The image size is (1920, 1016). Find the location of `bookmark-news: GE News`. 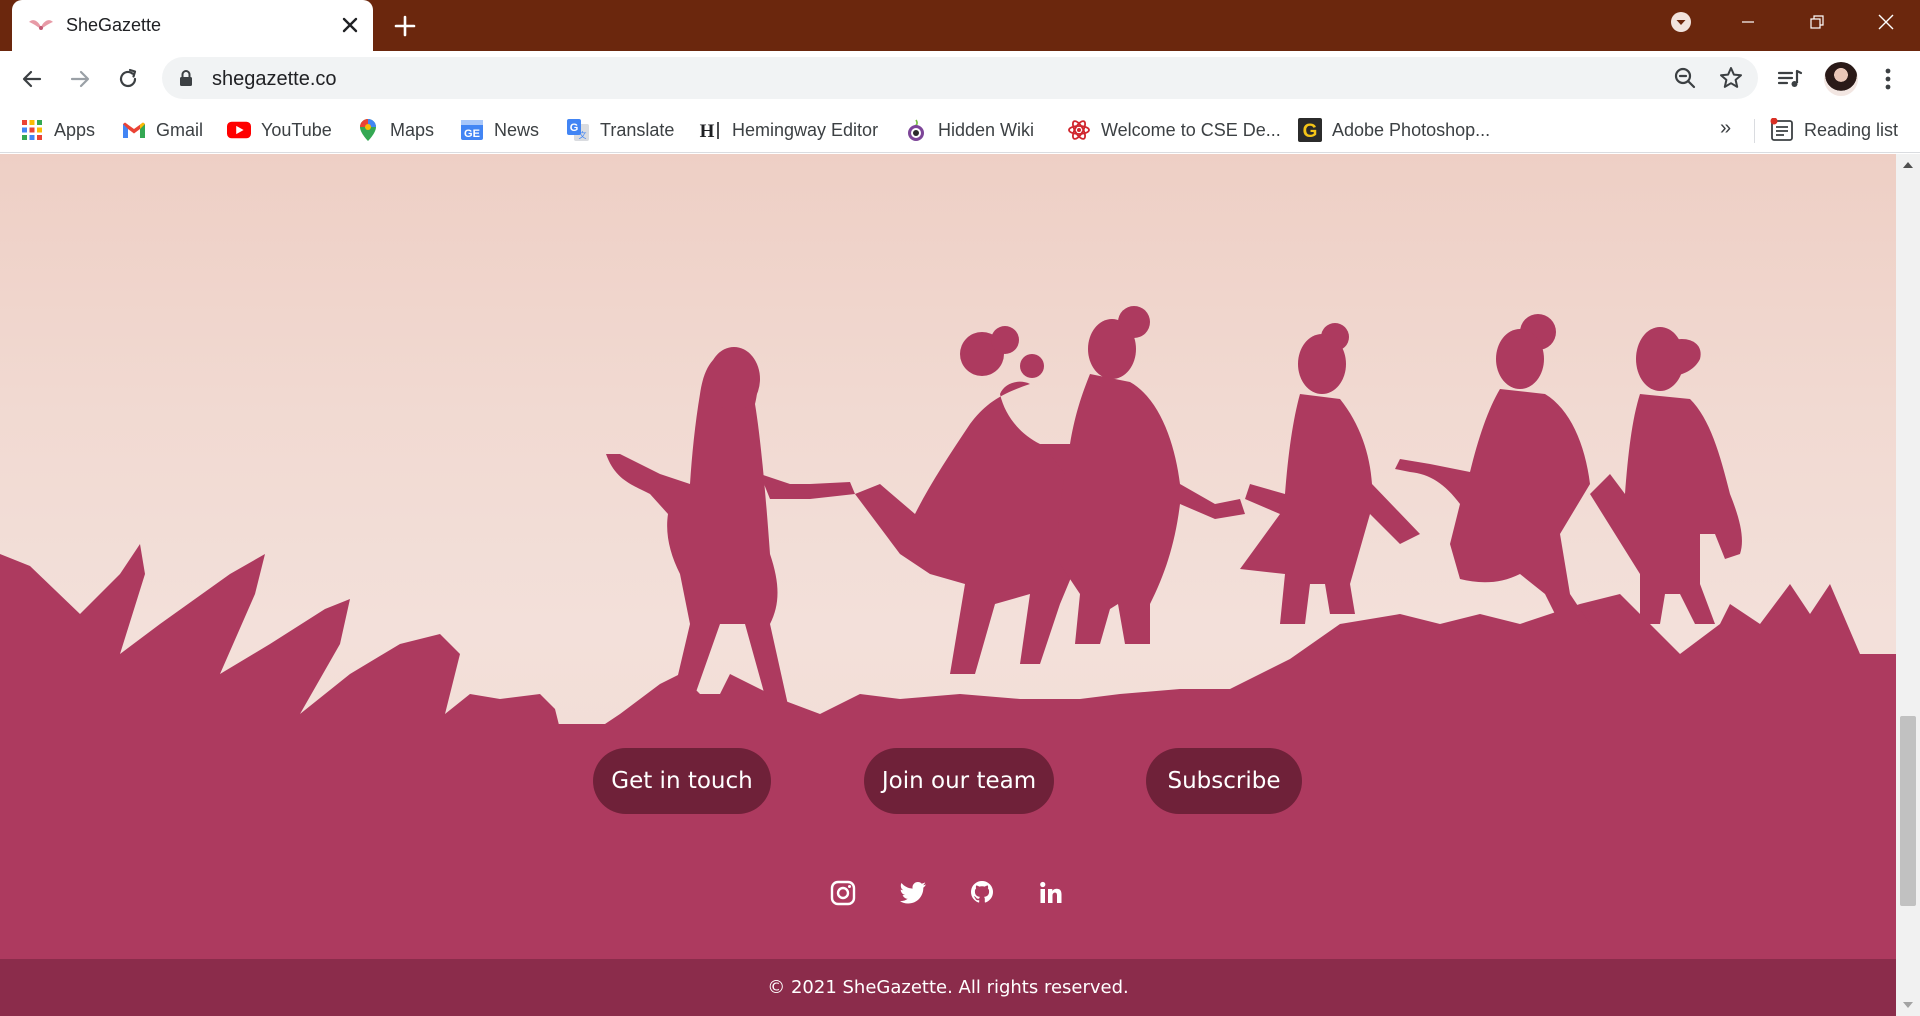

bookmark-news: GE News is located at coordinates (499, 130).